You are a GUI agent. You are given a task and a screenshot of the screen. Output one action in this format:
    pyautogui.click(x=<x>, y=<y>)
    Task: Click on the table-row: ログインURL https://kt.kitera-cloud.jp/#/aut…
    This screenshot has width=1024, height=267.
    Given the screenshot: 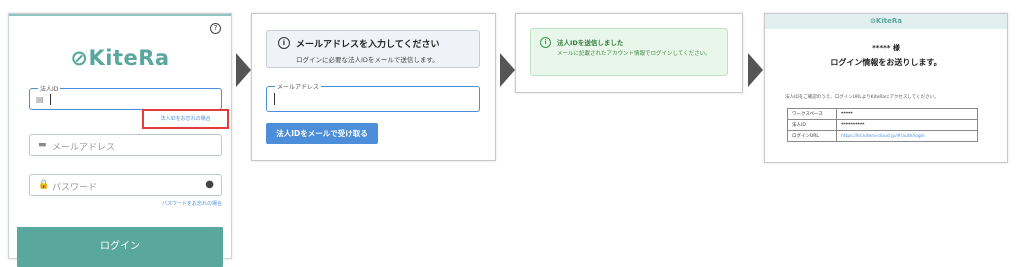 What is the action you would take?
    pyautogui.click(x=882, y=136)
    